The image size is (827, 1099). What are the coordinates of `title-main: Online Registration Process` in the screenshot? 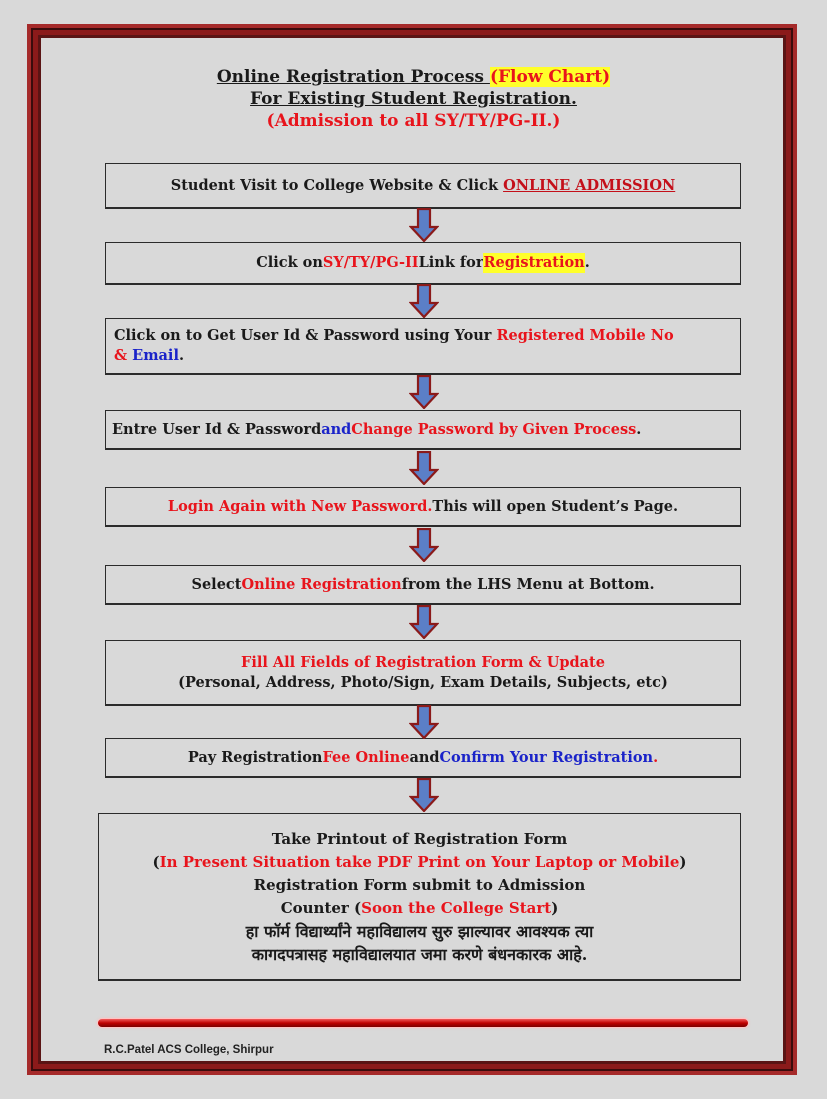 It's located at (353, 77).